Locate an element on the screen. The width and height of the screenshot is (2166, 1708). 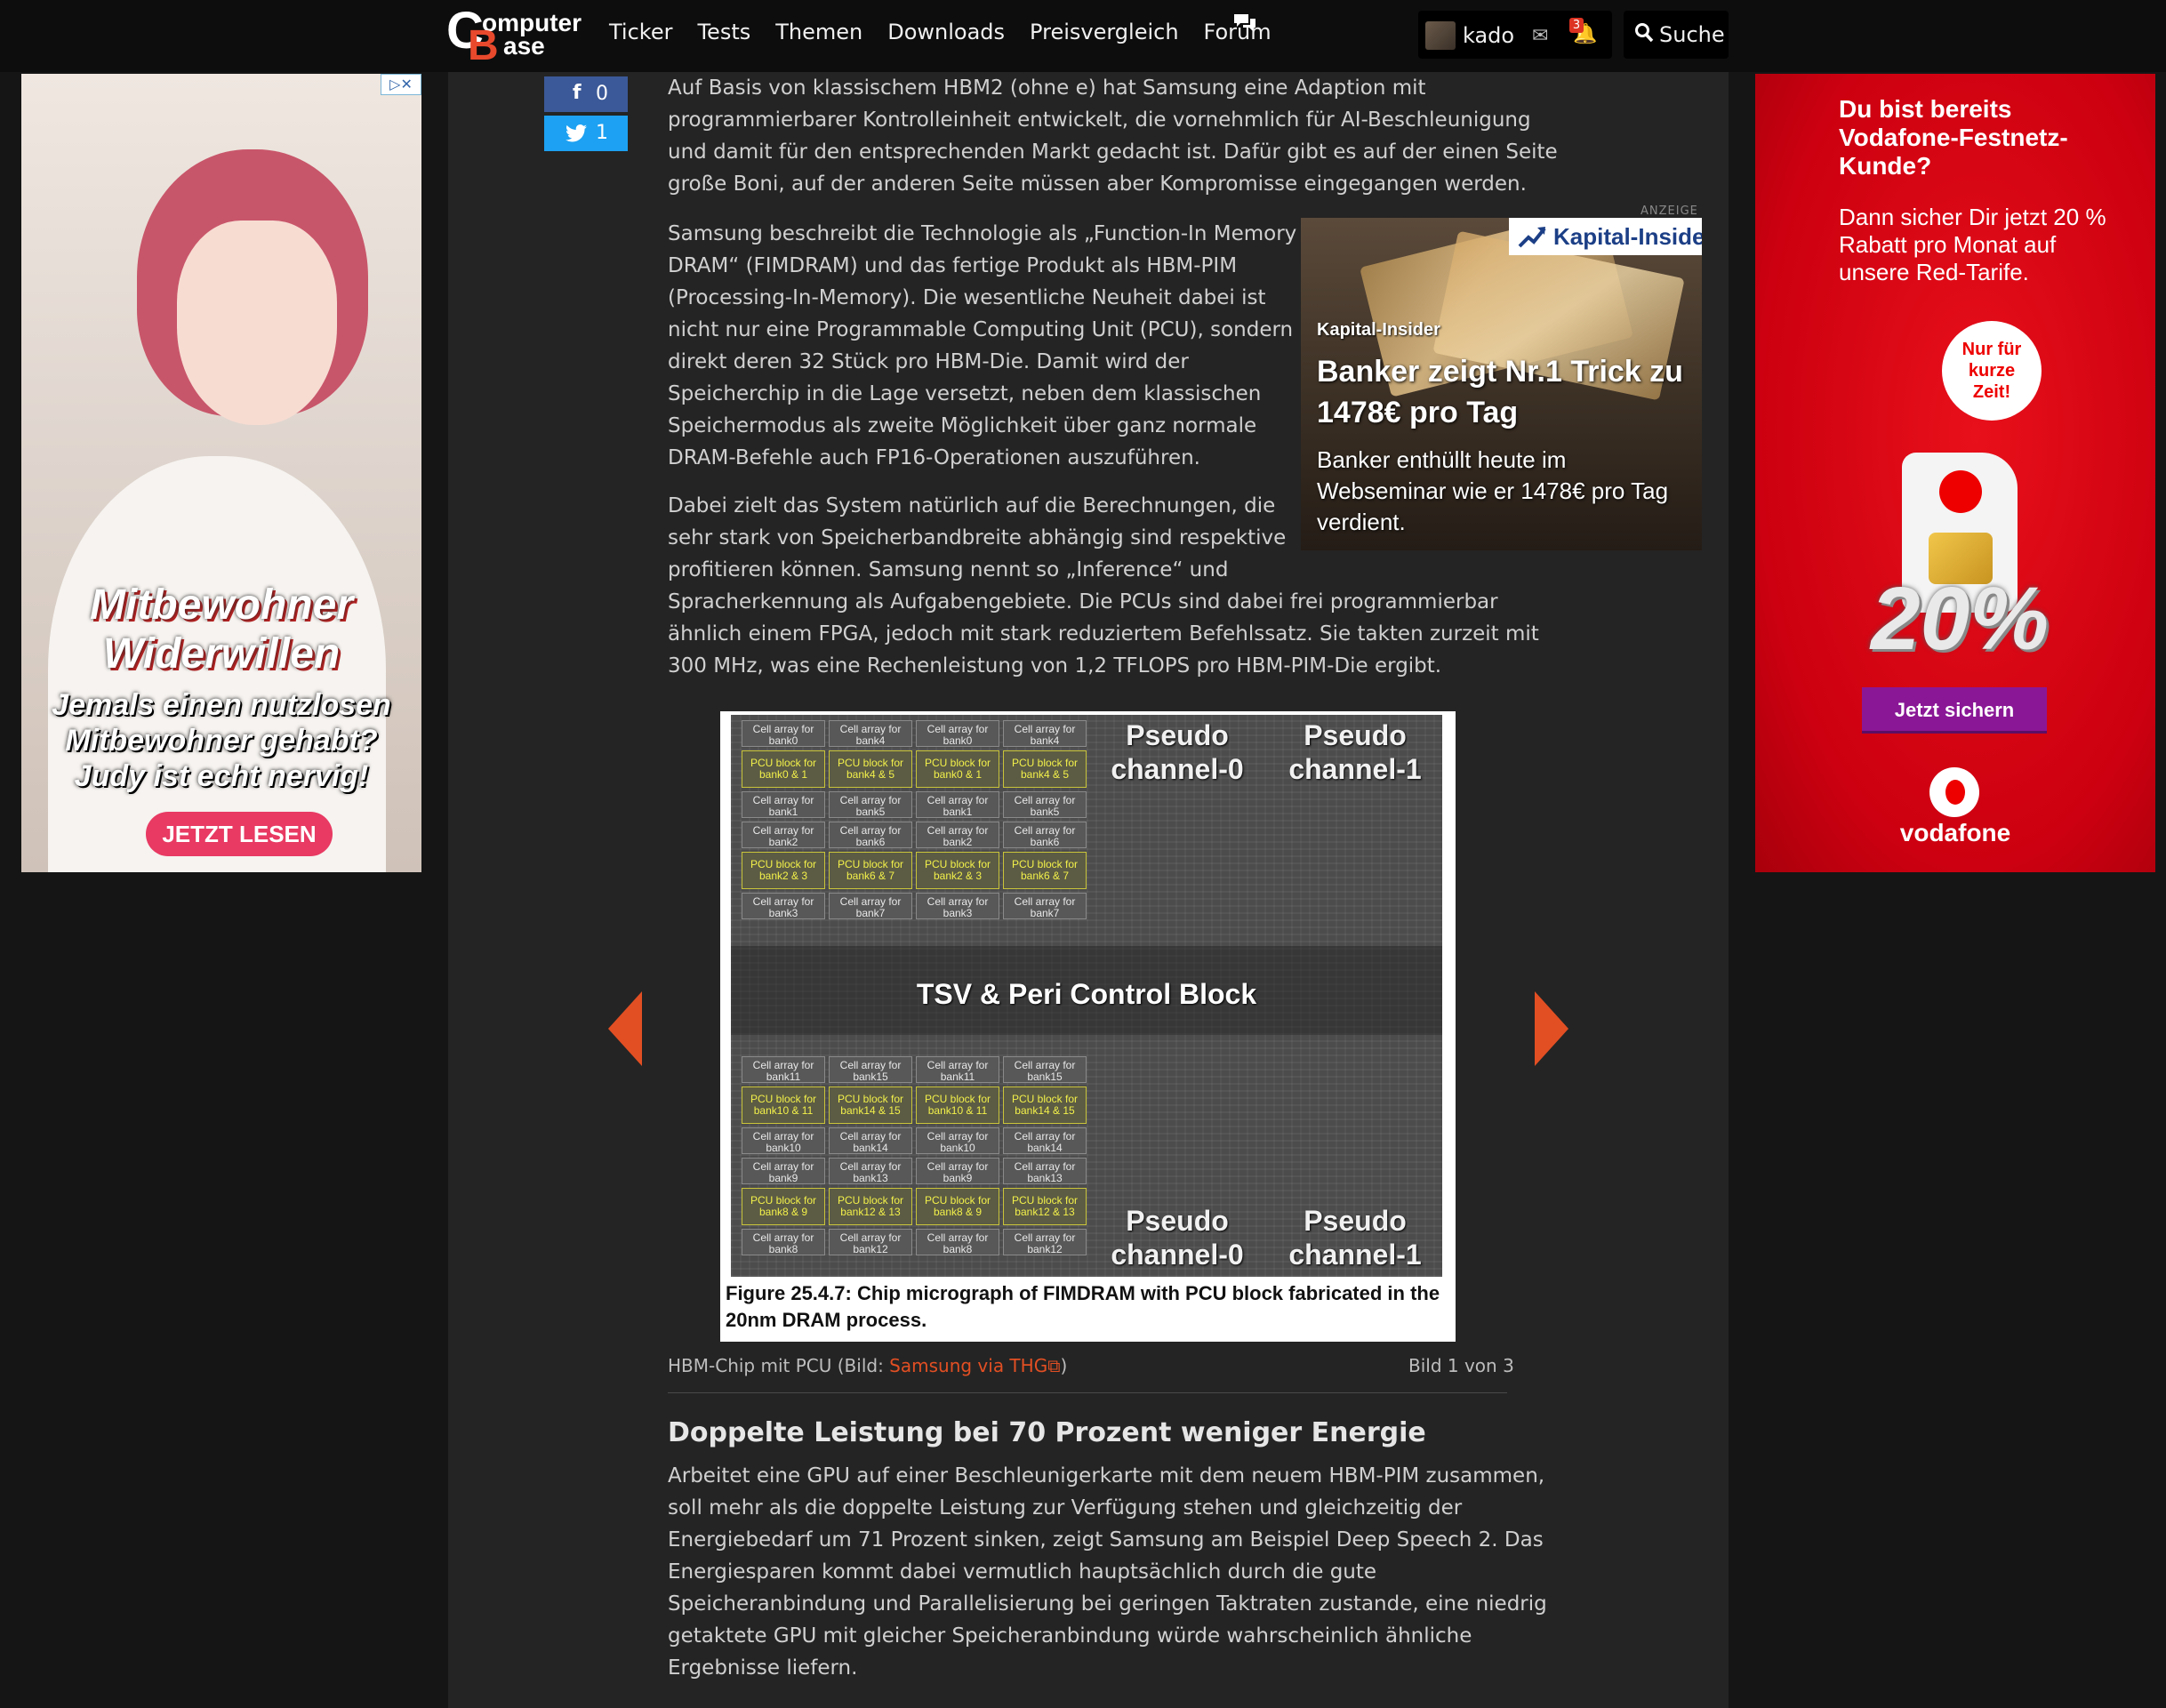
cell-array-cell: Cell array for bank15 is located at coordinates (1045, 1070).